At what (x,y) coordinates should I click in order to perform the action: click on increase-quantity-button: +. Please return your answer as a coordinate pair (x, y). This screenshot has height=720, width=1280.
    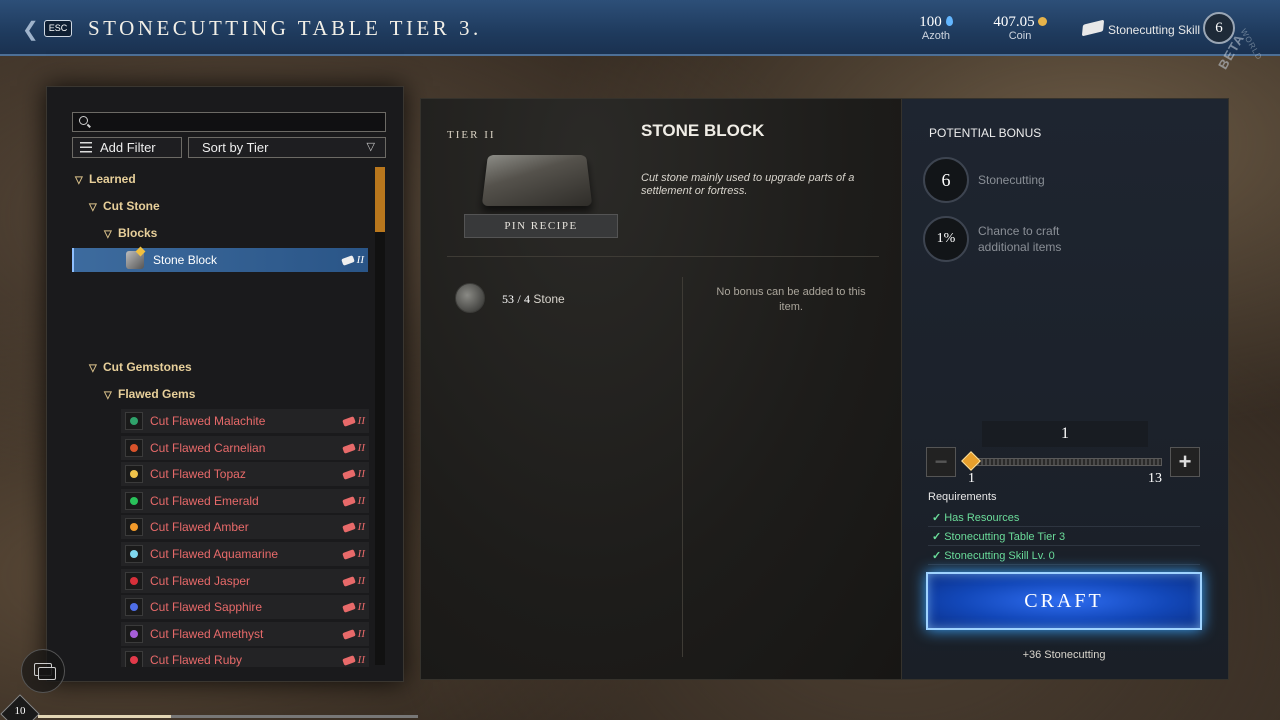
    Looking at the image, I should click on (1185, 462).